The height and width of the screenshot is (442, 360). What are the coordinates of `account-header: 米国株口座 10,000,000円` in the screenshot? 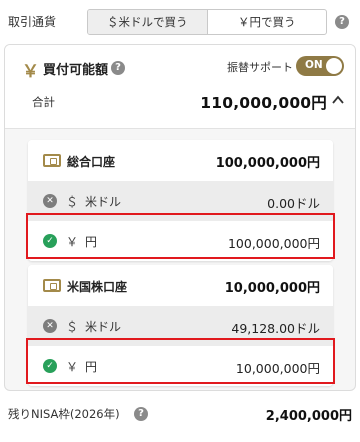 It's located at (180, 285).